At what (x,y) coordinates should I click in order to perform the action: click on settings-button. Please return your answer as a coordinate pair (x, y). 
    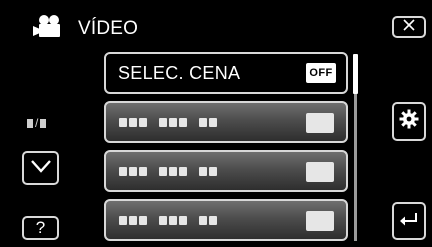
    Looking at the image, I should click on (409, 121).